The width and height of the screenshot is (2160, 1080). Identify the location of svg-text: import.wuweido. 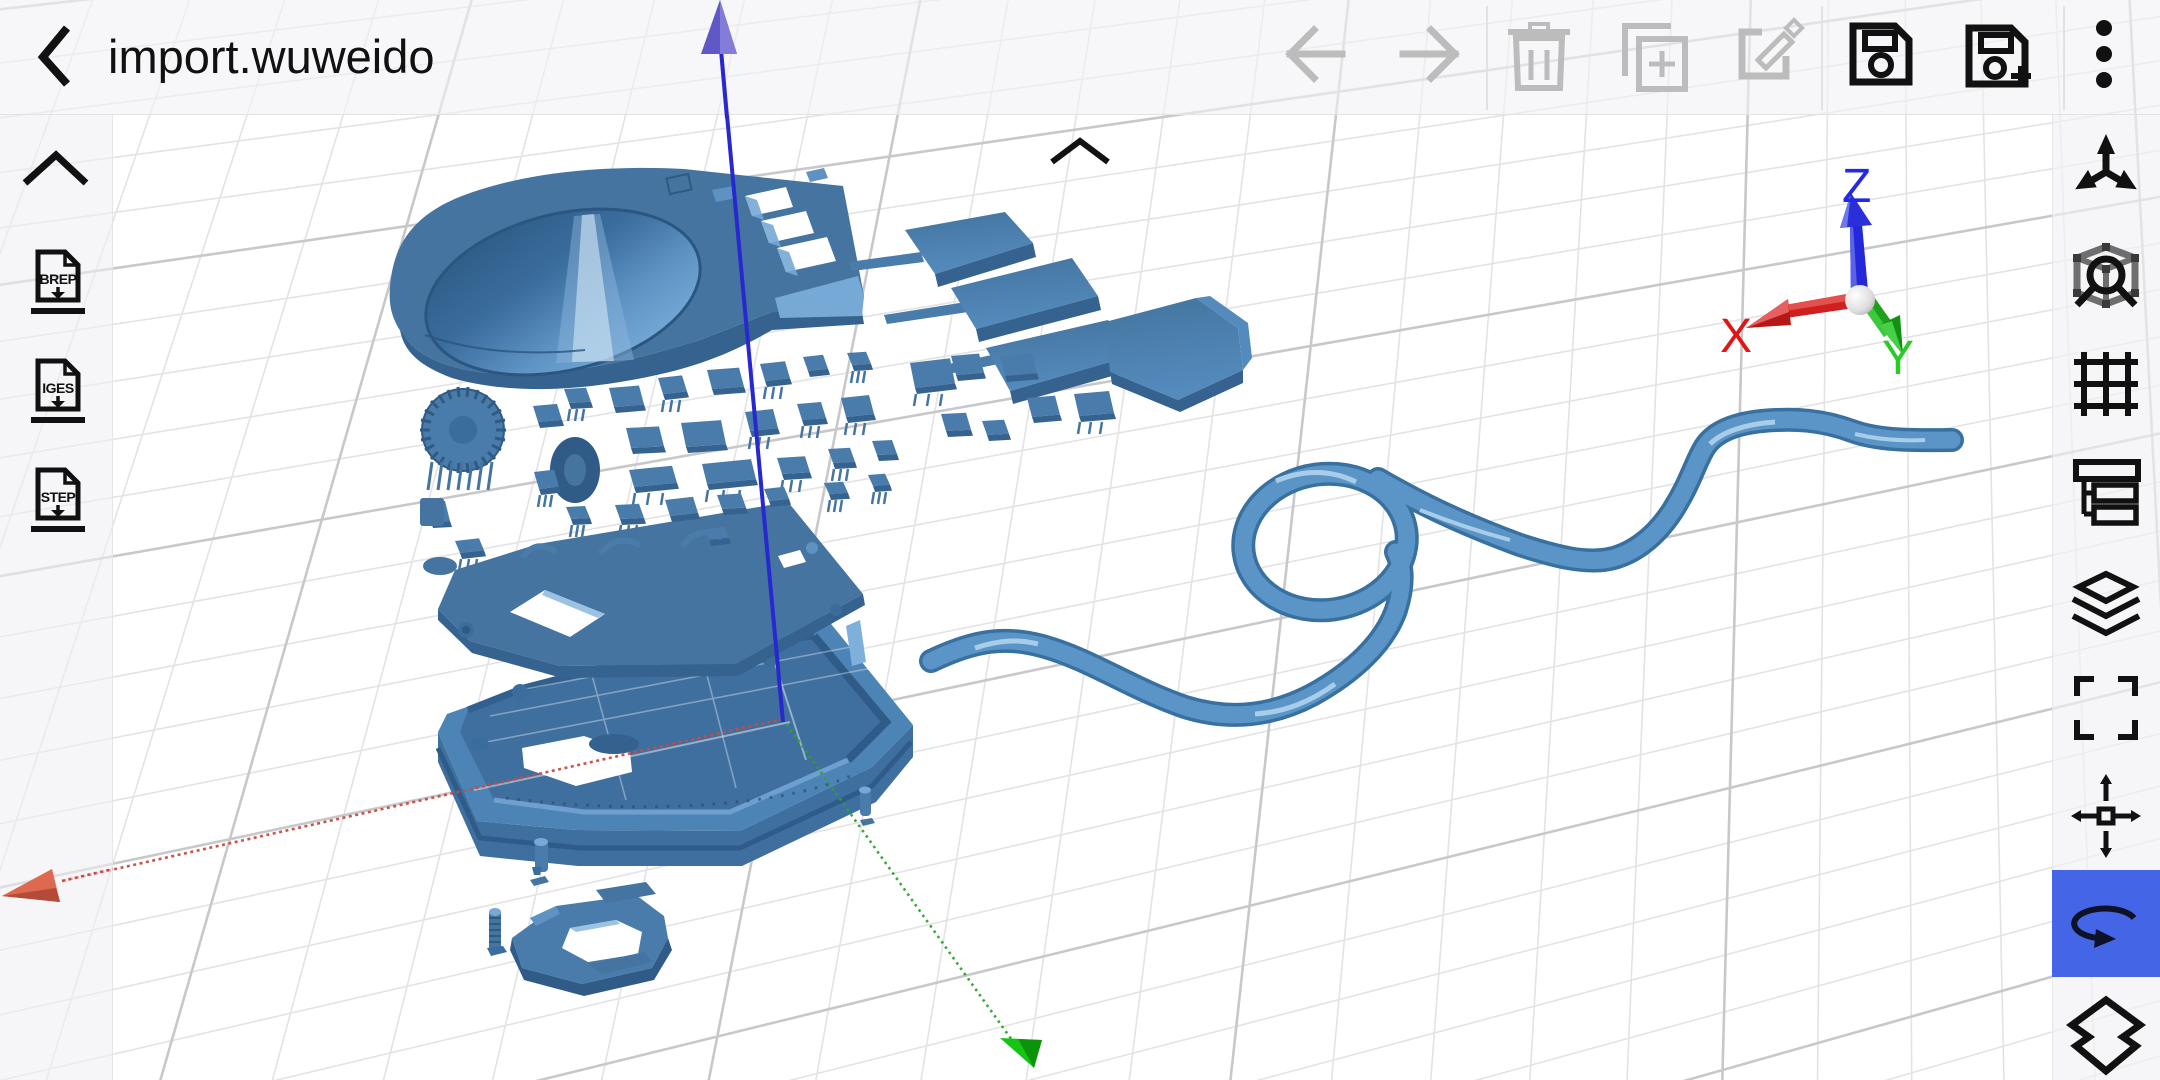
(271, 56).